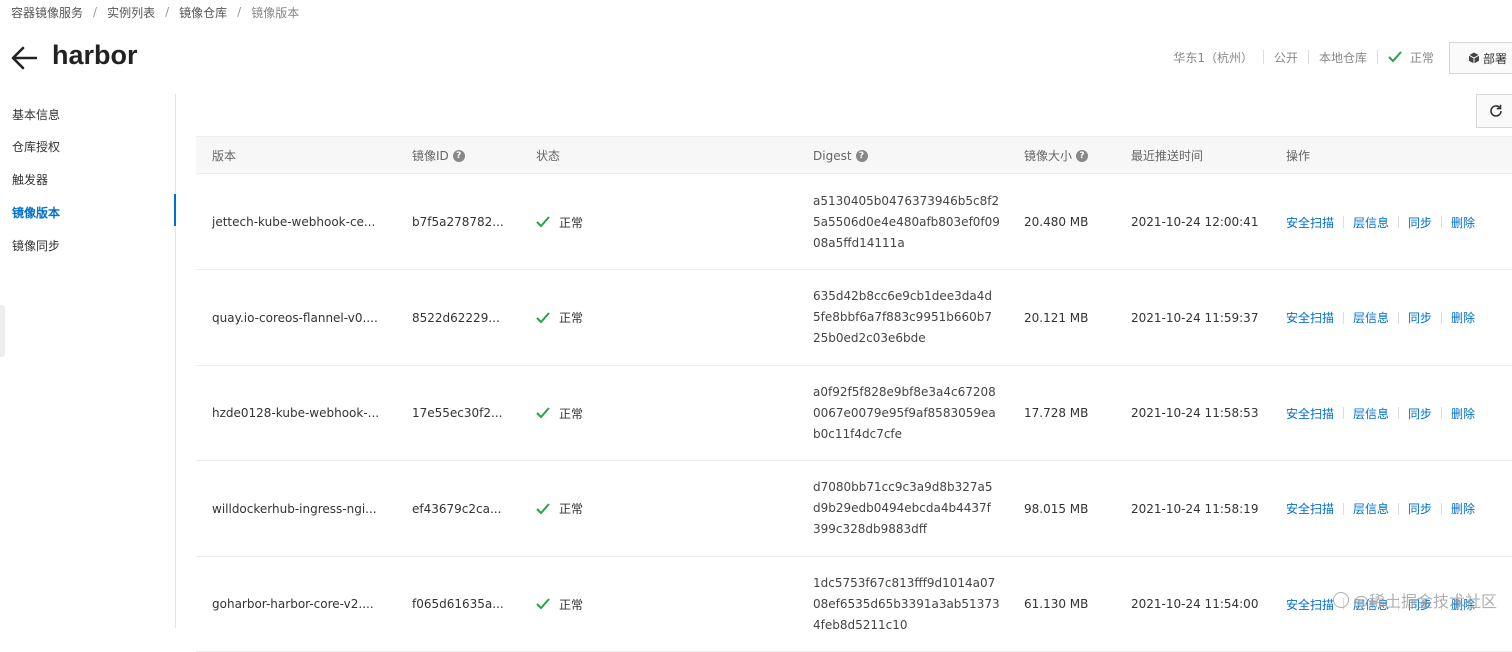 The height and width of the screenshot is (652, 1512). What do you see at coordinates (24, 58) in the screenshot?
I see `back-arrow-icon` at bounding box center [24, 58].